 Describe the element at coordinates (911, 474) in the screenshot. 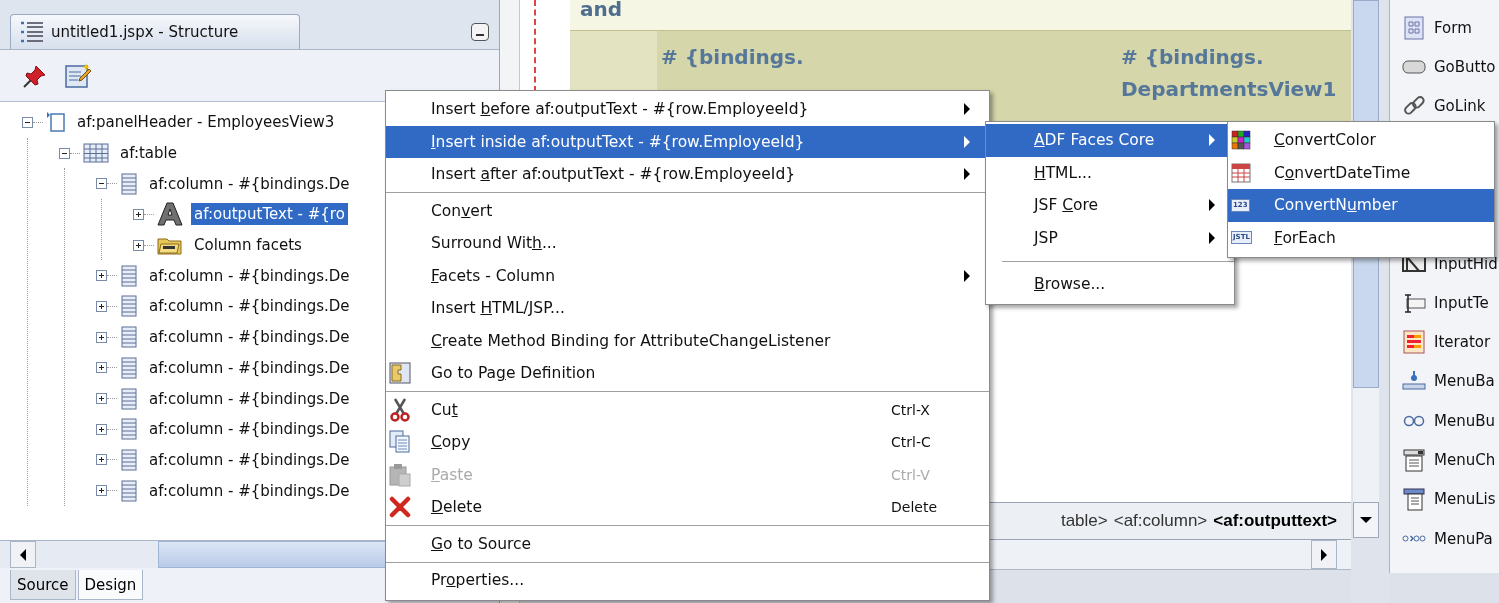

I see `shortcut-label: Ctrl-V` at that location.